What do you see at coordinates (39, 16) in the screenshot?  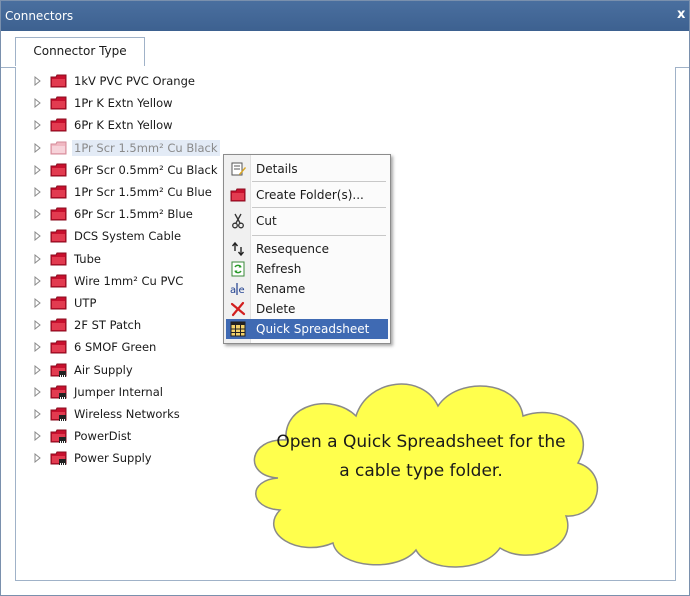 I see `window-title: Connectors` at bounding box center [39, 16].